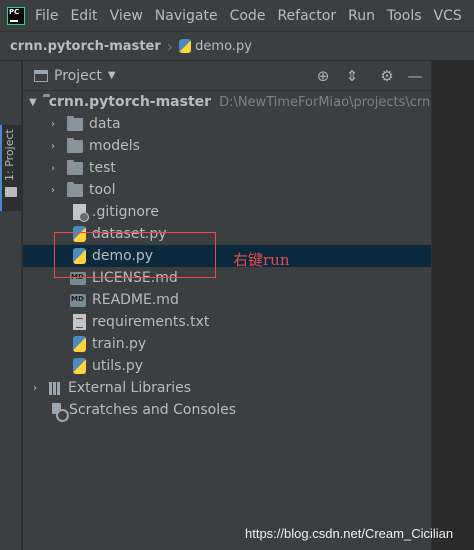 The width and height of the screenshot is (474, 550). Describe the element at coordinates (85, 46) in the screenshot. I see `breadcrumb-project: crnn.pytorch-master` at that location.